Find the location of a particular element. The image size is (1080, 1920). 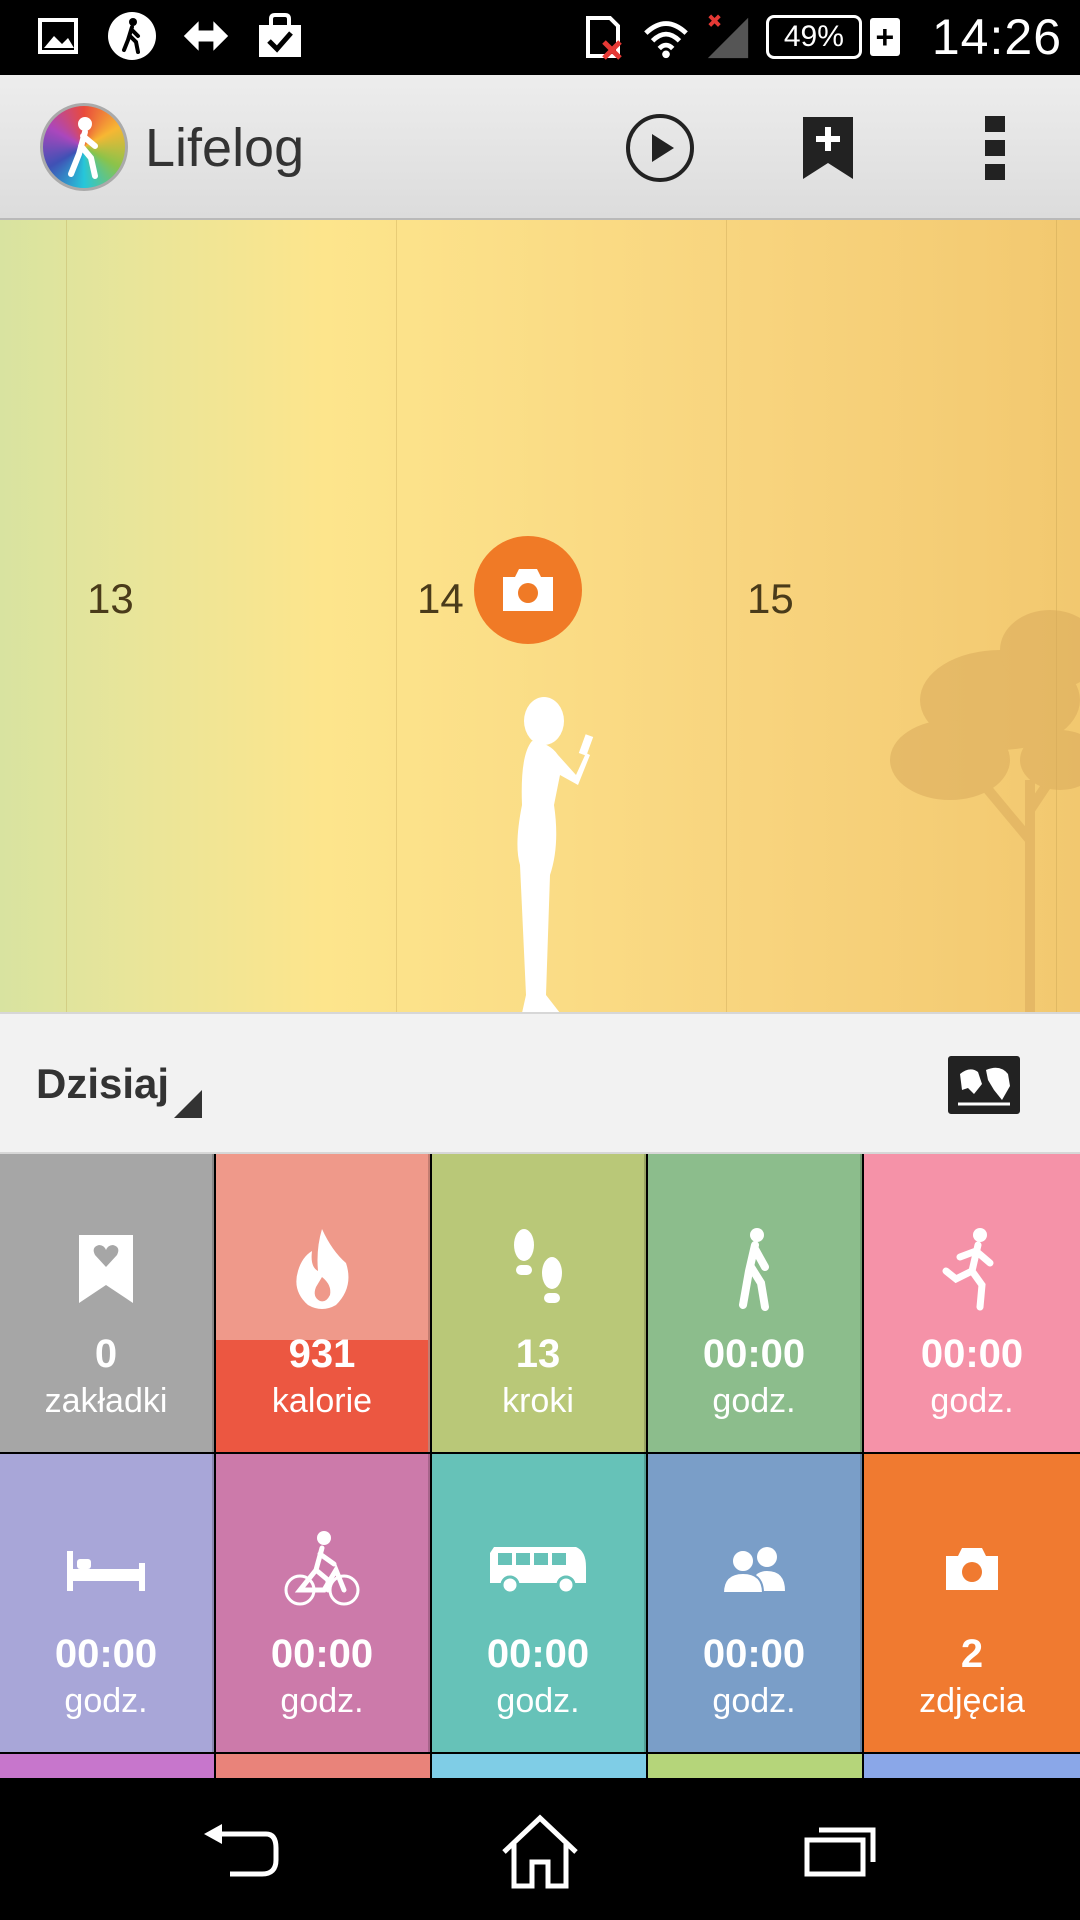

tile-value: 13 is located at coordinates (538, 1354).